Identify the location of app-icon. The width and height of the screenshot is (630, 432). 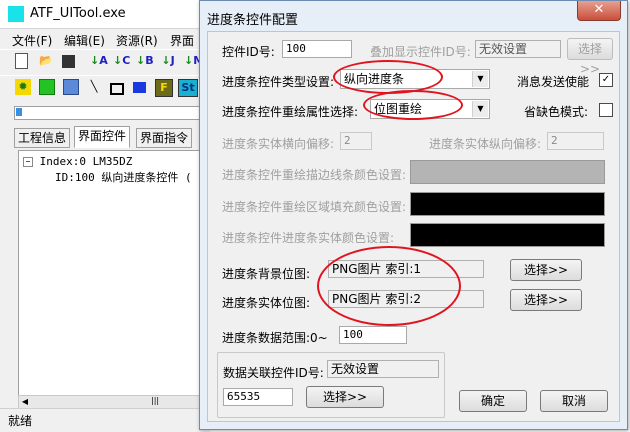
(16, 14).